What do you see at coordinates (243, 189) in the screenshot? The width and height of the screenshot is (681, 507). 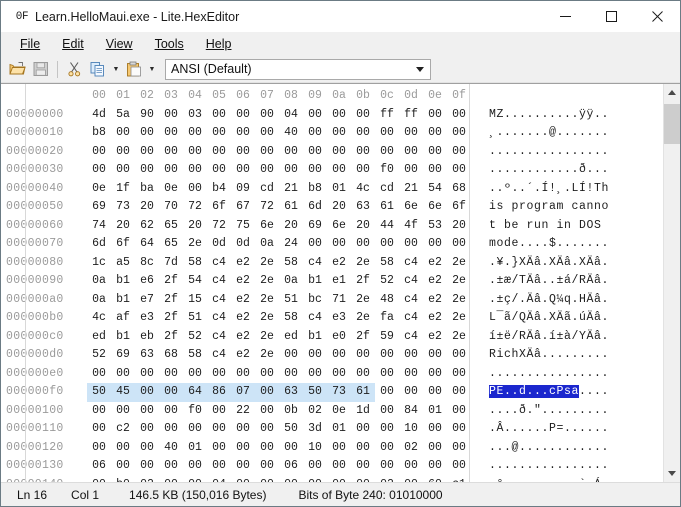 I see `hex-byte-cell: 09` at bounding box center [243, 189].